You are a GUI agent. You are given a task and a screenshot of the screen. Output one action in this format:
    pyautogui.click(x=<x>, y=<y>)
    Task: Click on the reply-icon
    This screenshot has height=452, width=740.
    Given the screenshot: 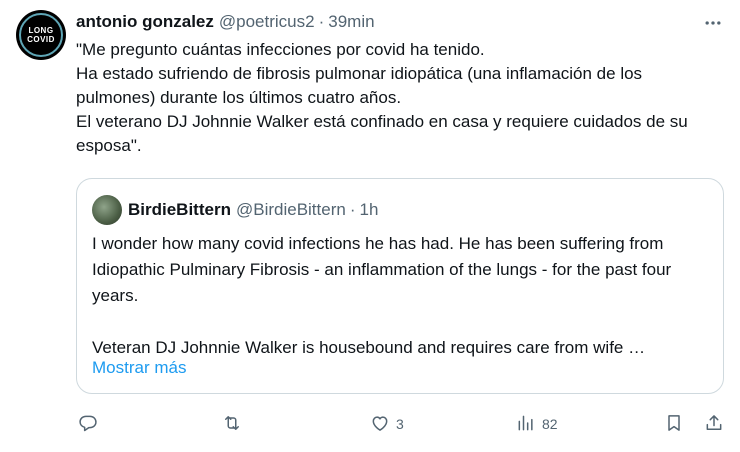 What is the action you would take?
    pyautogui.click(x=88, y=424)
    